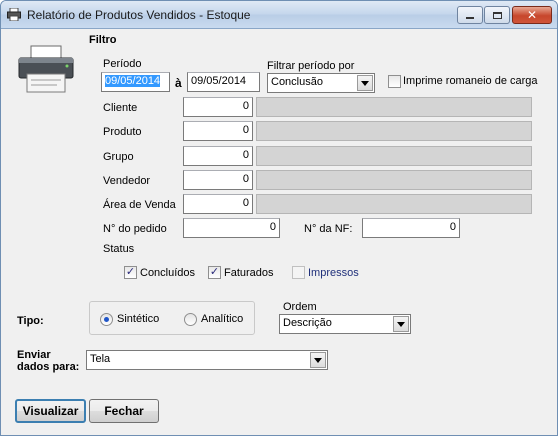  What do you see at coordinates (223, 82) in the screenshot?
I see `date-to-input: 09/05/2014` at bounding box center [223, 82].